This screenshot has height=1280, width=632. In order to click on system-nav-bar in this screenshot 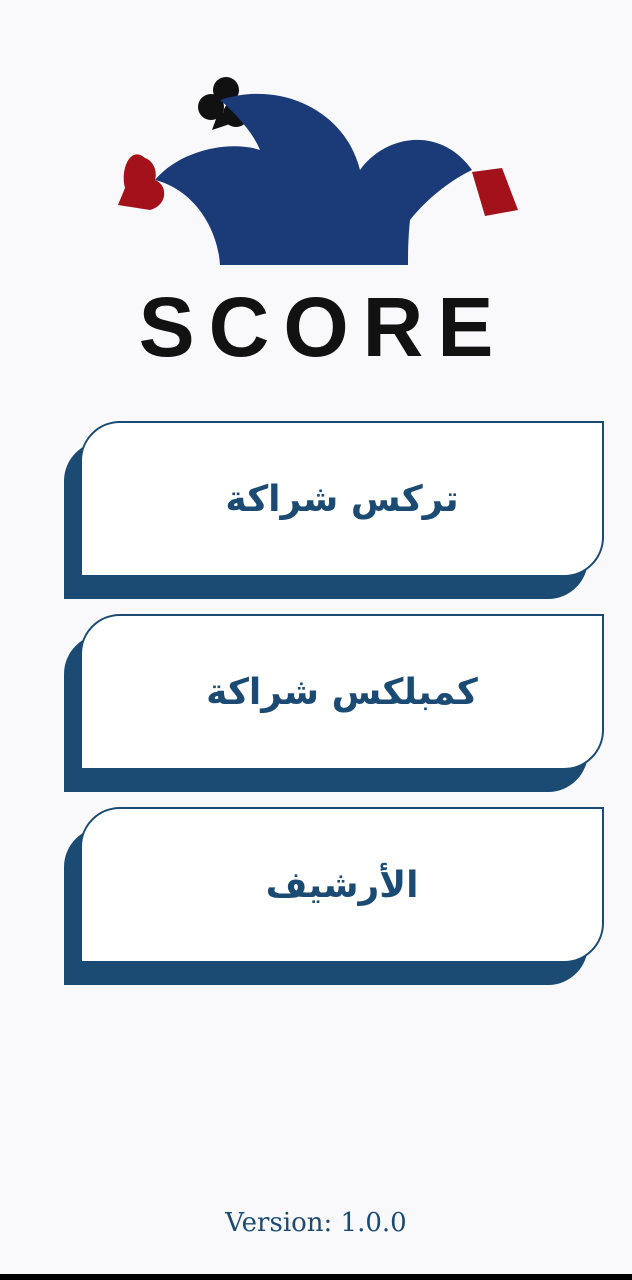, I will do `click(316, 1277)`.